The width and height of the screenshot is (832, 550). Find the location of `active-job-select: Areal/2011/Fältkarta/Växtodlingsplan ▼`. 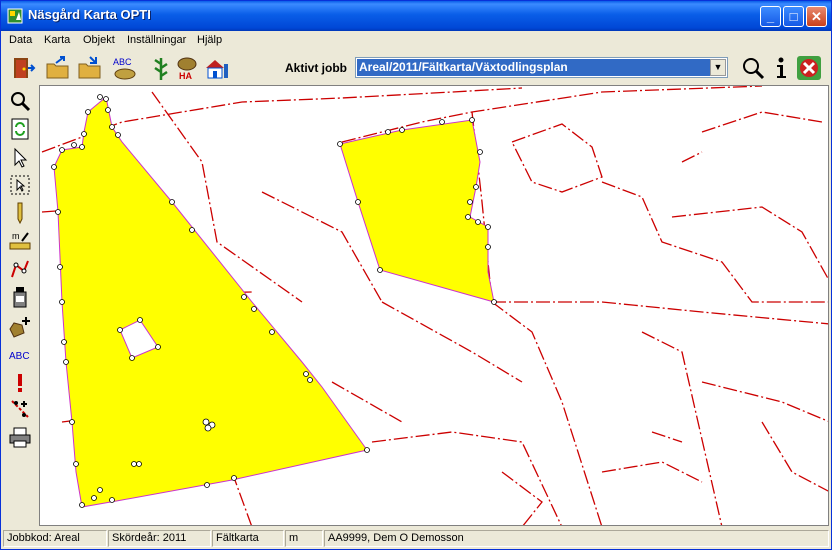

active-job-select: Areal/2011/Fältkarta/Växtodlingsplan ▼ is located at coordinates (541, 67).